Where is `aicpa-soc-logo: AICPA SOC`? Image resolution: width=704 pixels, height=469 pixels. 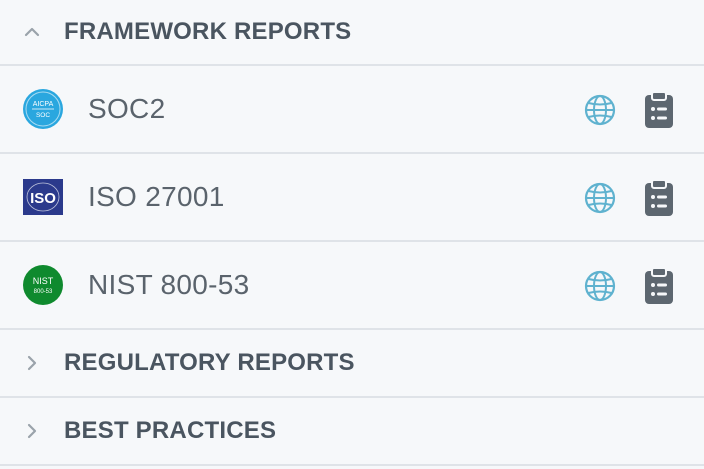 aicpa-soc-logo: AICPA SOC is located at coordinates (43, 109).